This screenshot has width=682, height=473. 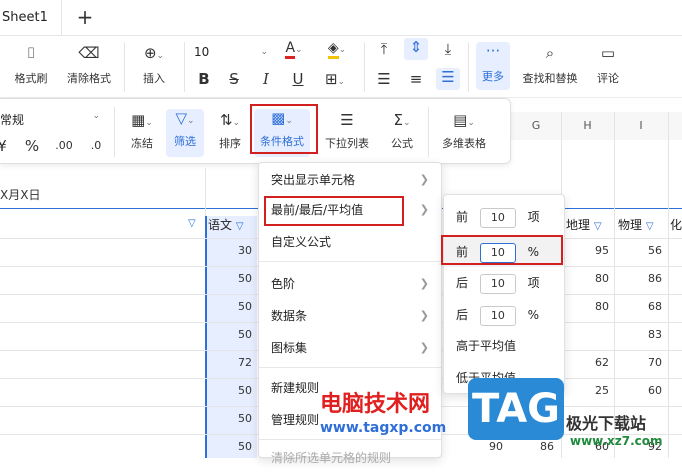 What do you see at coordinates (587, 126) in the screenshot?
I see `column-header-h: H` at bounding box center [587, 126].